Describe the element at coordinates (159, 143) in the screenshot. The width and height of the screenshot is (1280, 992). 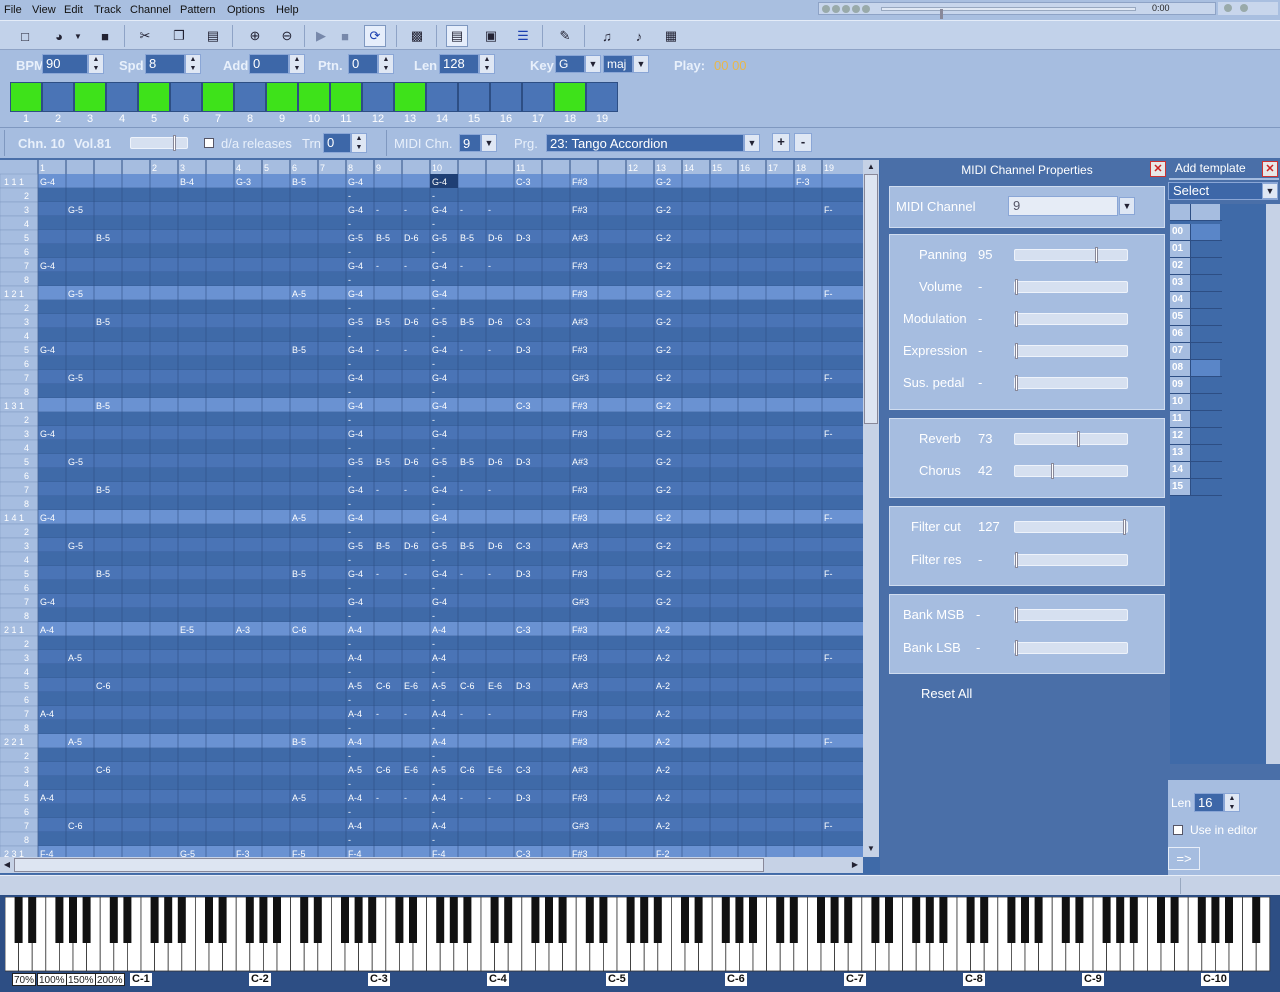
I see `channel-volume-slider` at that location.